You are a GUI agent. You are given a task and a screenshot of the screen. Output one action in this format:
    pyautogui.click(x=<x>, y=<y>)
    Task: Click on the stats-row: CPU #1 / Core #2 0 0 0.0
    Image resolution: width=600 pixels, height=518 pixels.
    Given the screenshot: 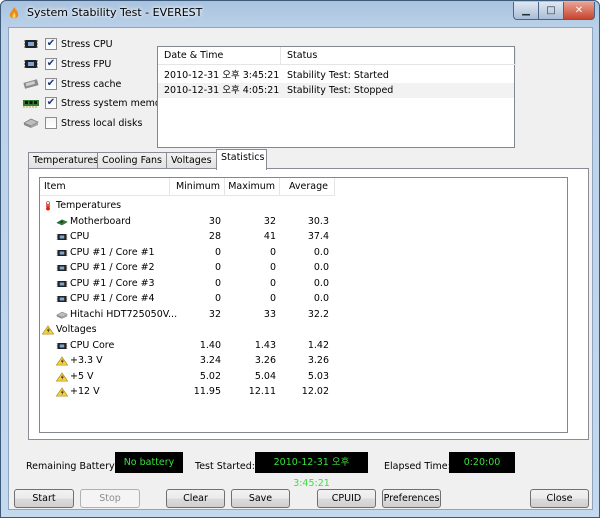 What is the action you would take?
    pyautogui.click(x=303, y=268)
    